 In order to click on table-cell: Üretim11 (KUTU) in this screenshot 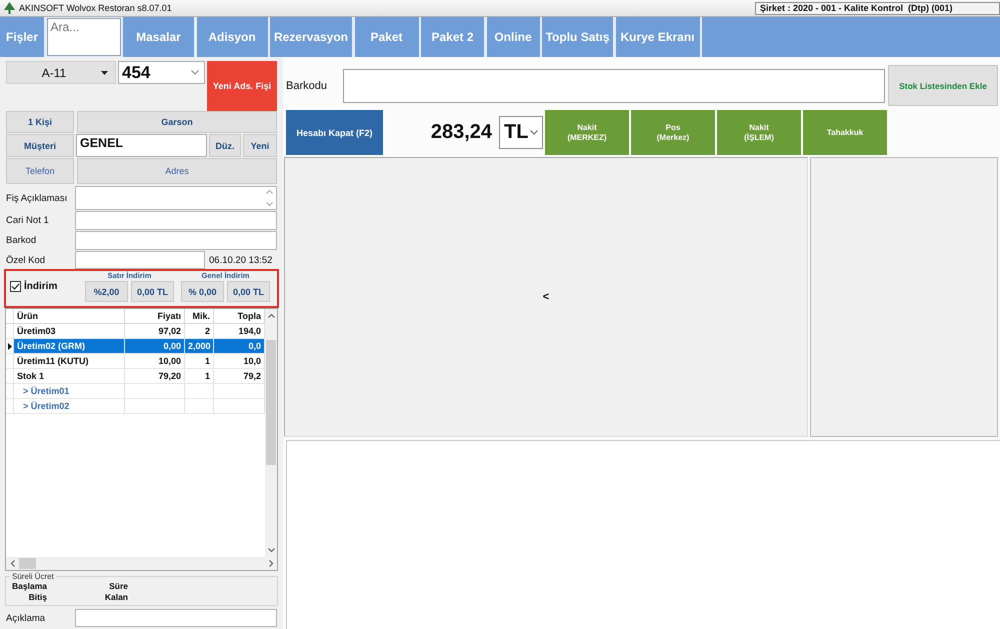, I will do `click(69, 361)`.